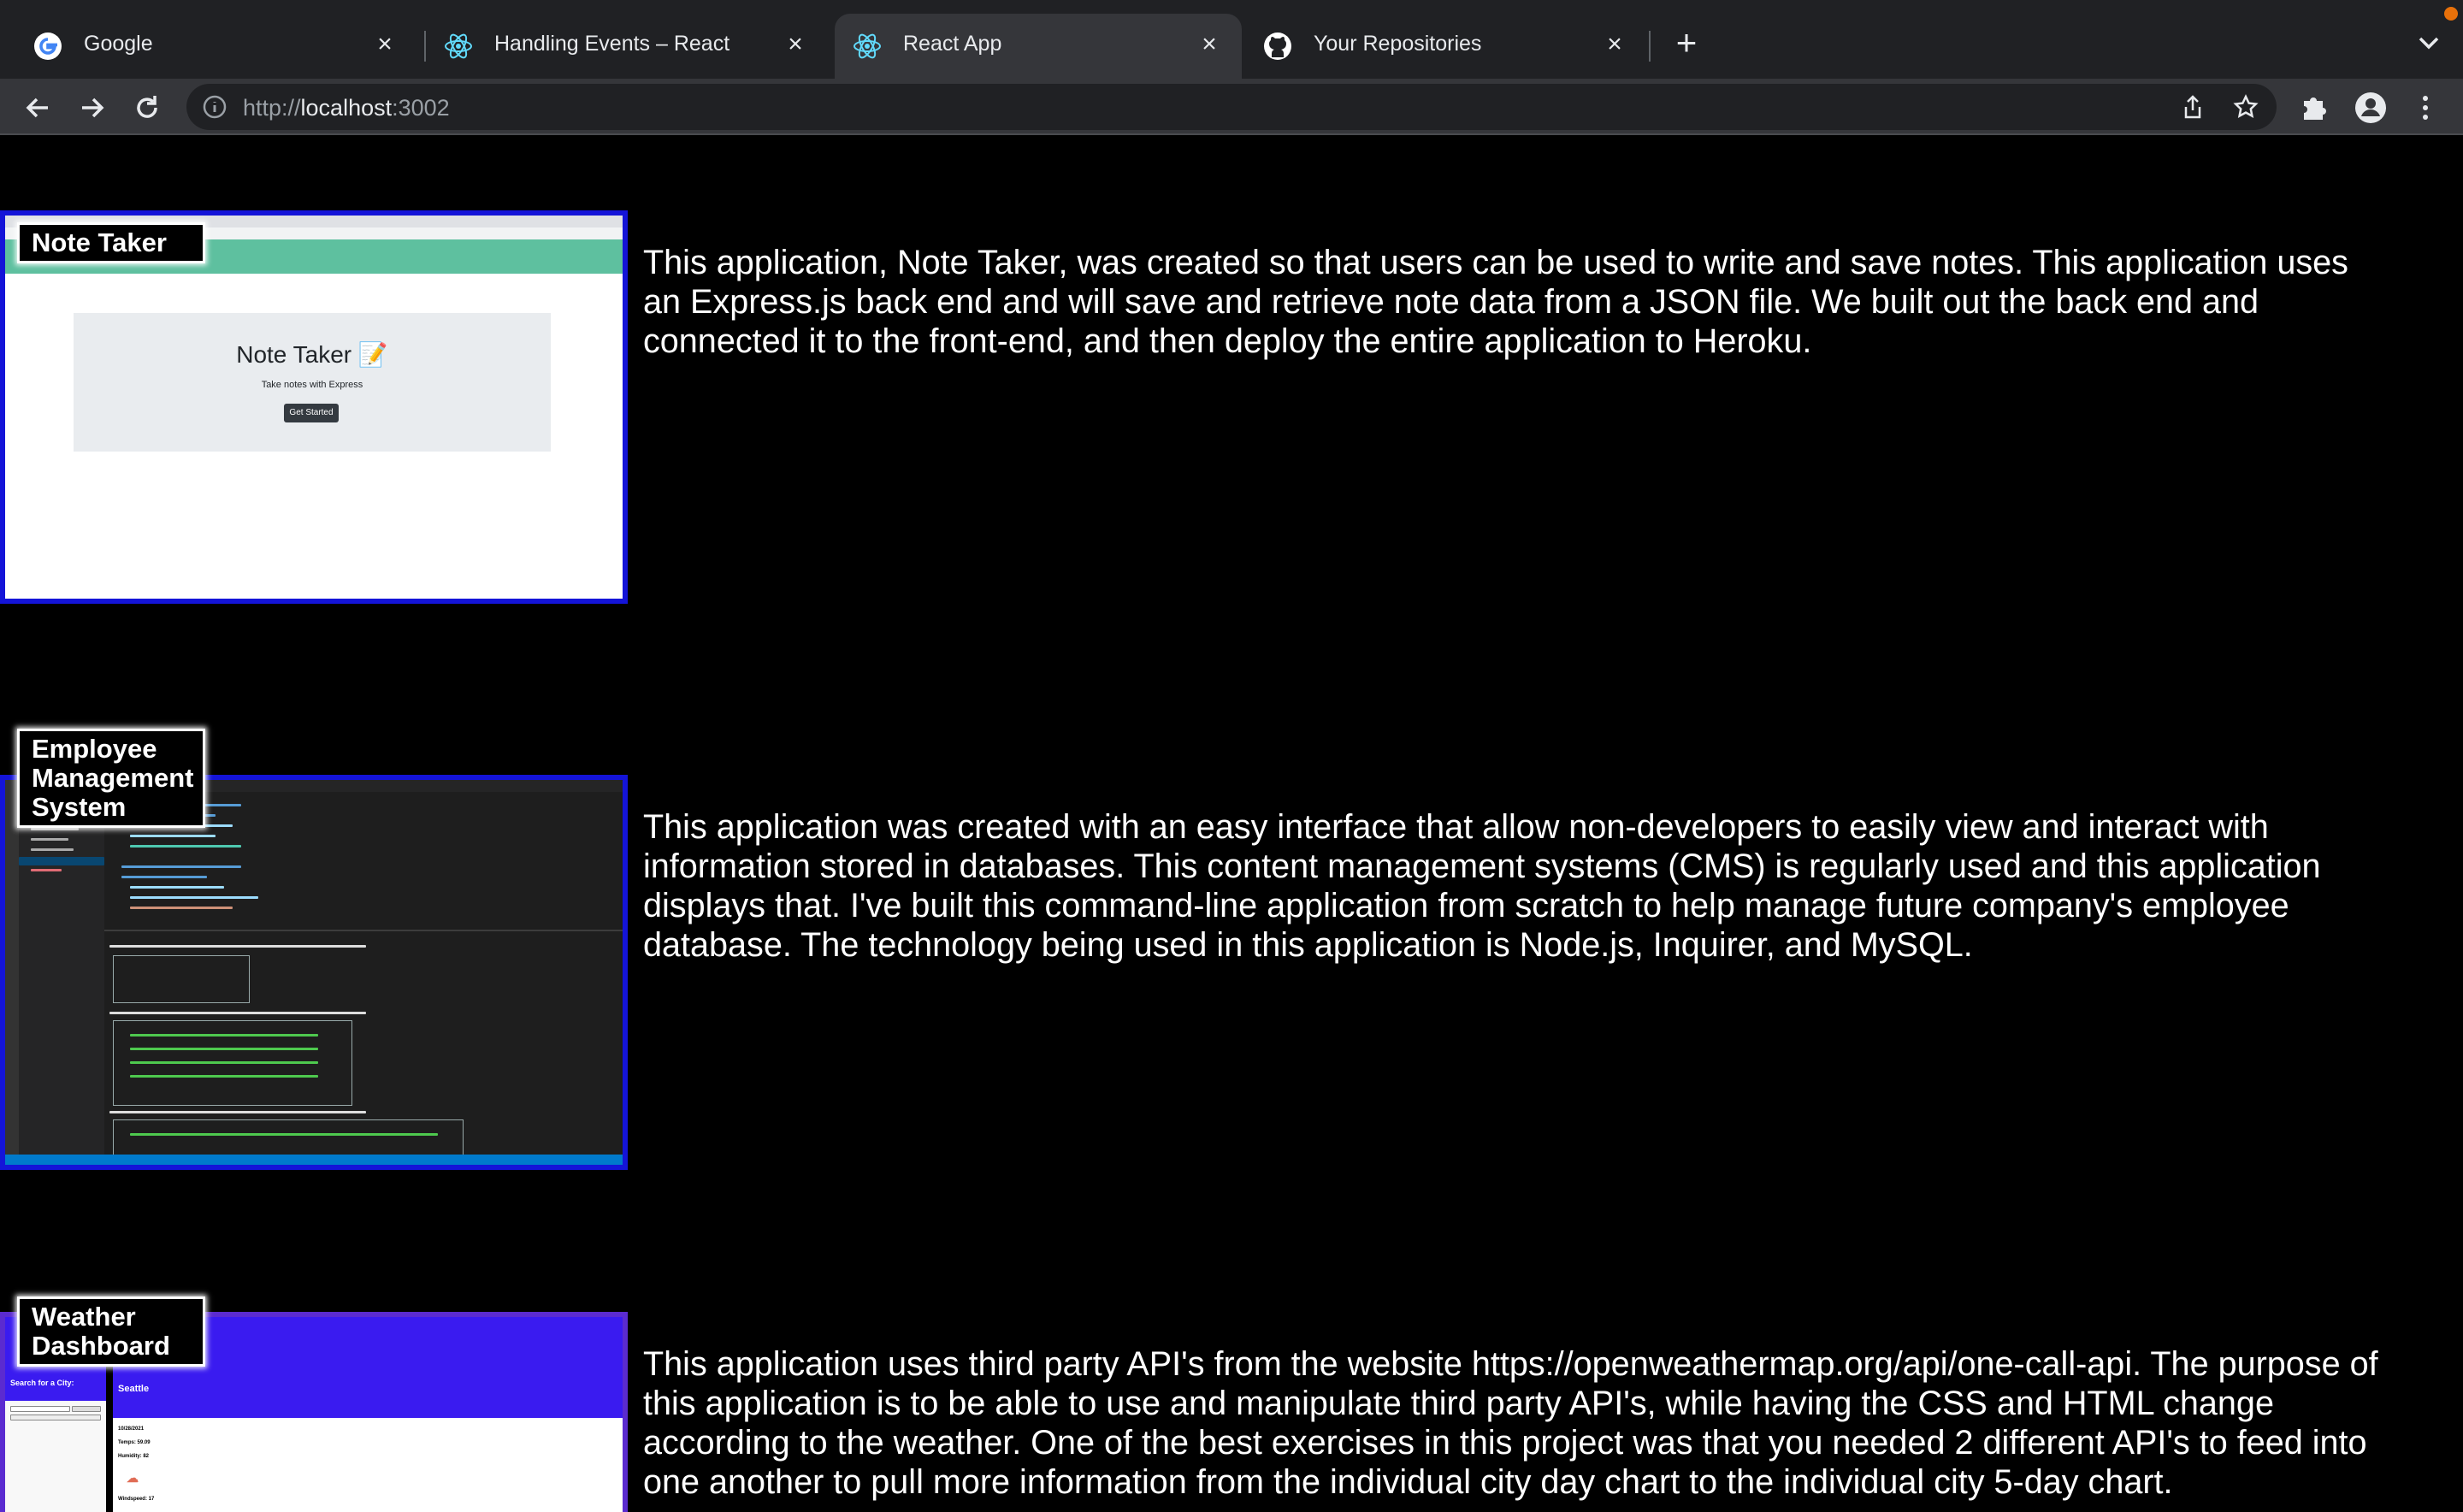  I want to click on tab-title: React App, so click(953, 44).